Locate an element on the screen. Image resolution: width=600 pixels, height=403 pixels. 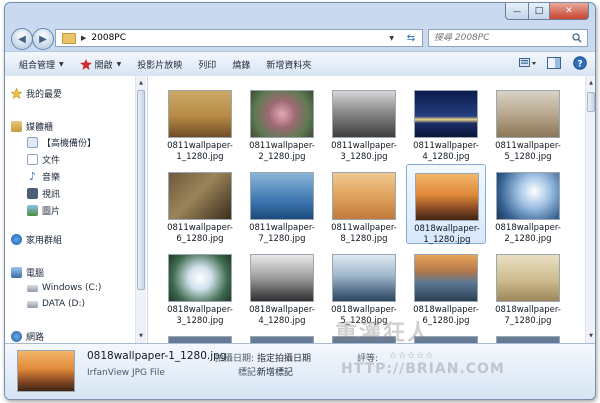
file-name-line2: 4_1280.jpg is located at coordinates (282, 321).